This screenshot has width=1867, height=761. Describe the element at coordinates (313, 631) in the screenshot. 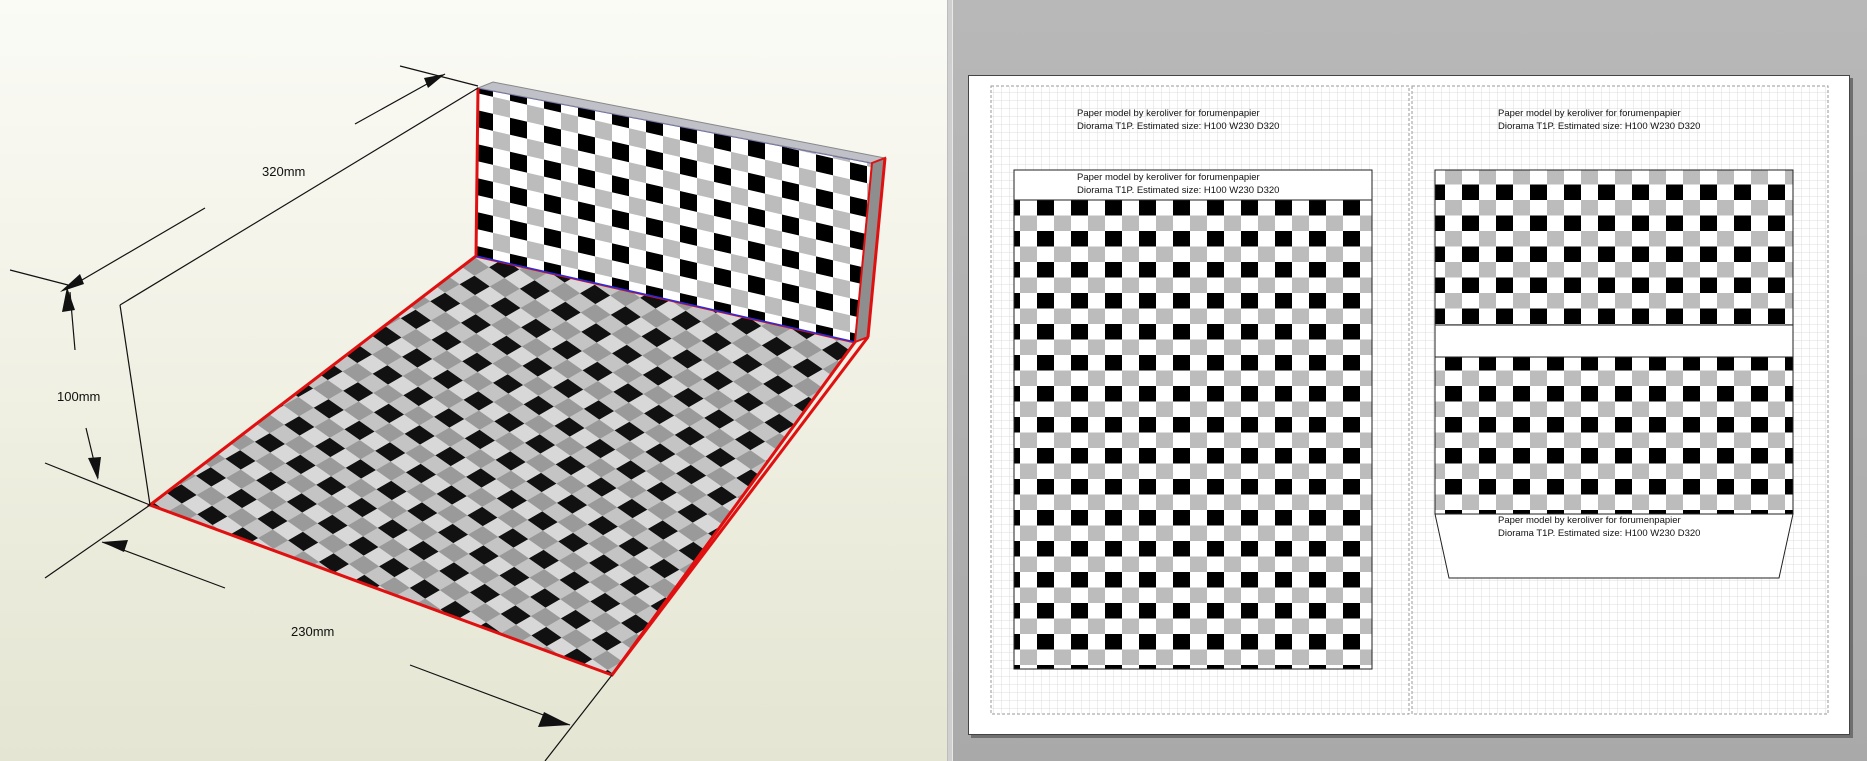

I see `width-dimension-label: 230mm` at that location.